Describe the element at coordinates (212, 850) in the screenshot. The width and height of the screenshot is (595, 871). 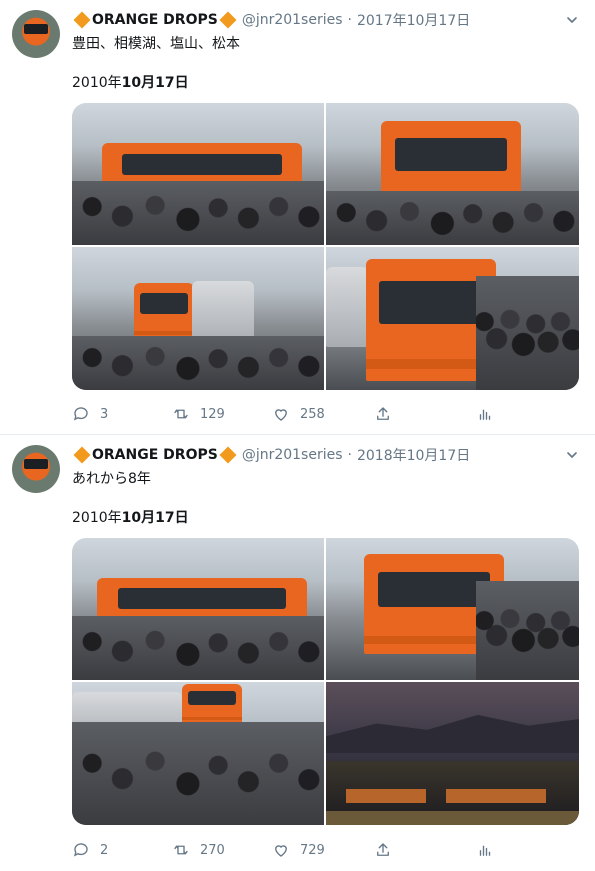
I see `retweet-count: 270` at that location.